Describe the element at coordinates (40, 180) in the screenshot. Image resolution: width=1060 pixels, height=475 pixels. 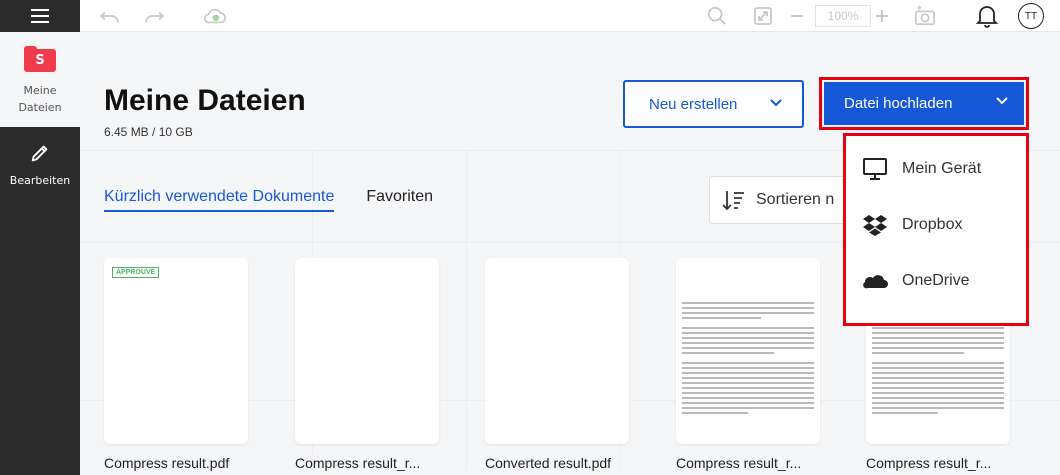
I see `sidebar-item-label: Bearbeiten` at that location.